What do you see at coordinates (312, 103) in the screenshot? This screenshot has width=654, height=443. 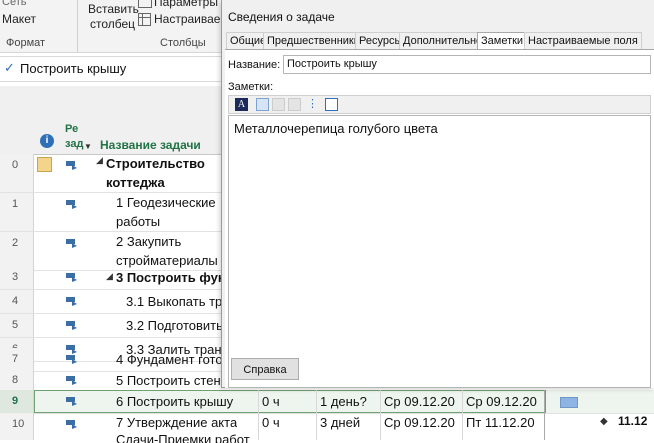 I see `bullets-icon: ⋮` at bounding box center [312, 103].